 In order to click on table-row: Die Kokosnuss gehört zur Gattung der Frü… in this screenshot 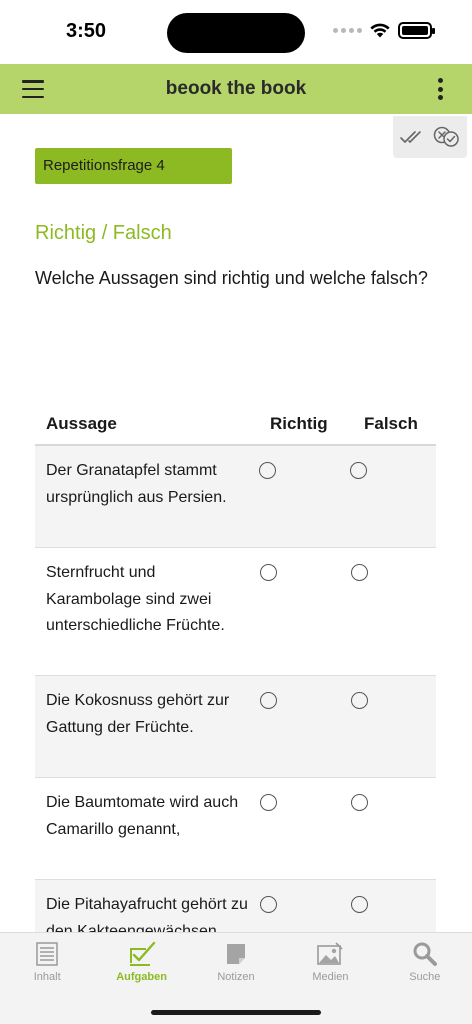, I will do `click(235, 727)`.